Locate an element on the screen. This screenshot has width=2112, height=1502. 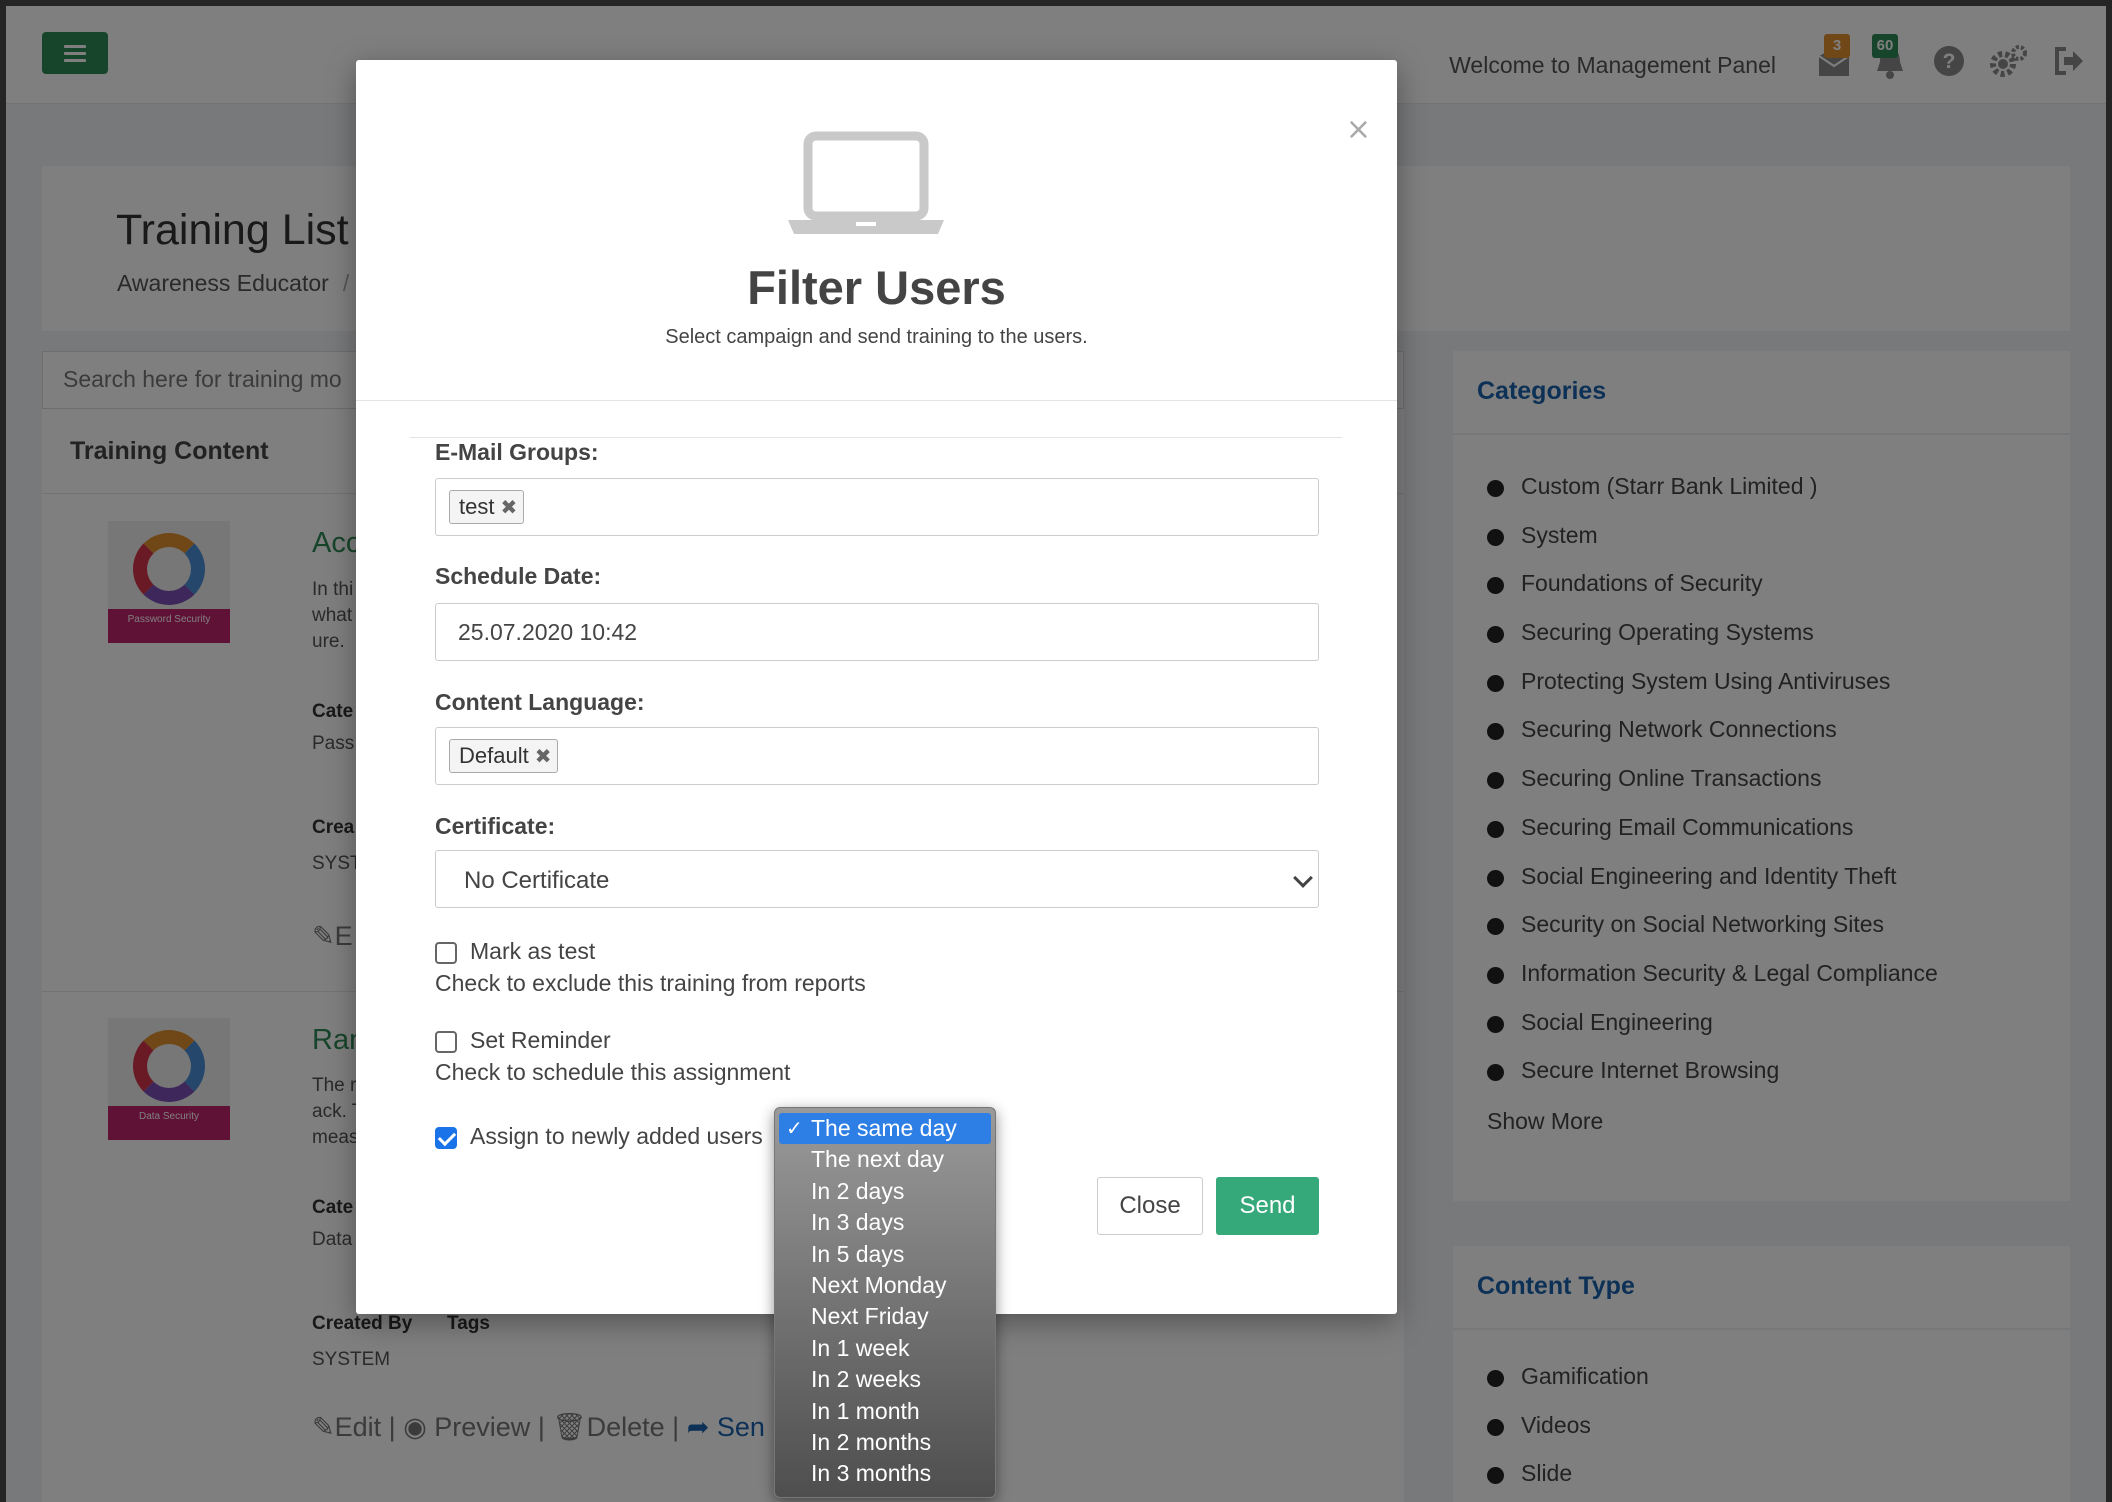
email-group-tag: test ✖ is located at coordinates (487, 507).